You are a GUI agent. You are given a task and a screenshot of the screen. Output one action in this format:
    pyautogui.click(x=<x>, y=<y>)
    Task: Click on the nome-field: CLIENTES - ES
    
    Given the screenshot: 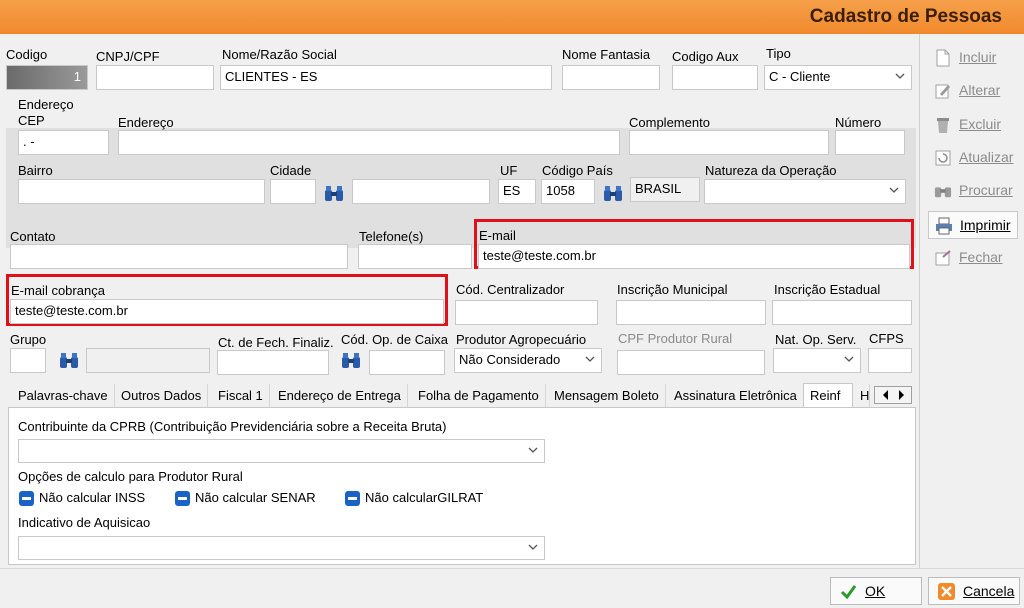 What is the action you would take?
    pyautogui.click(x=386, y=77)
    